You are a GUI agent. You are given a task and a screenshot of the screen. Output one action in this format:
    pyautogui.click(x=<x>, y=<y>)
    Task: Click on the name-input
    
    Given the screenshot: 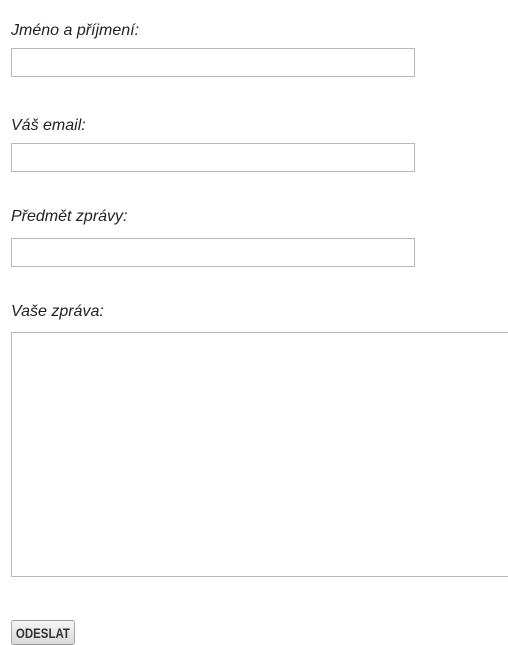 What is the action you would take?
    pyautogui.click(x=213, y=62)
    